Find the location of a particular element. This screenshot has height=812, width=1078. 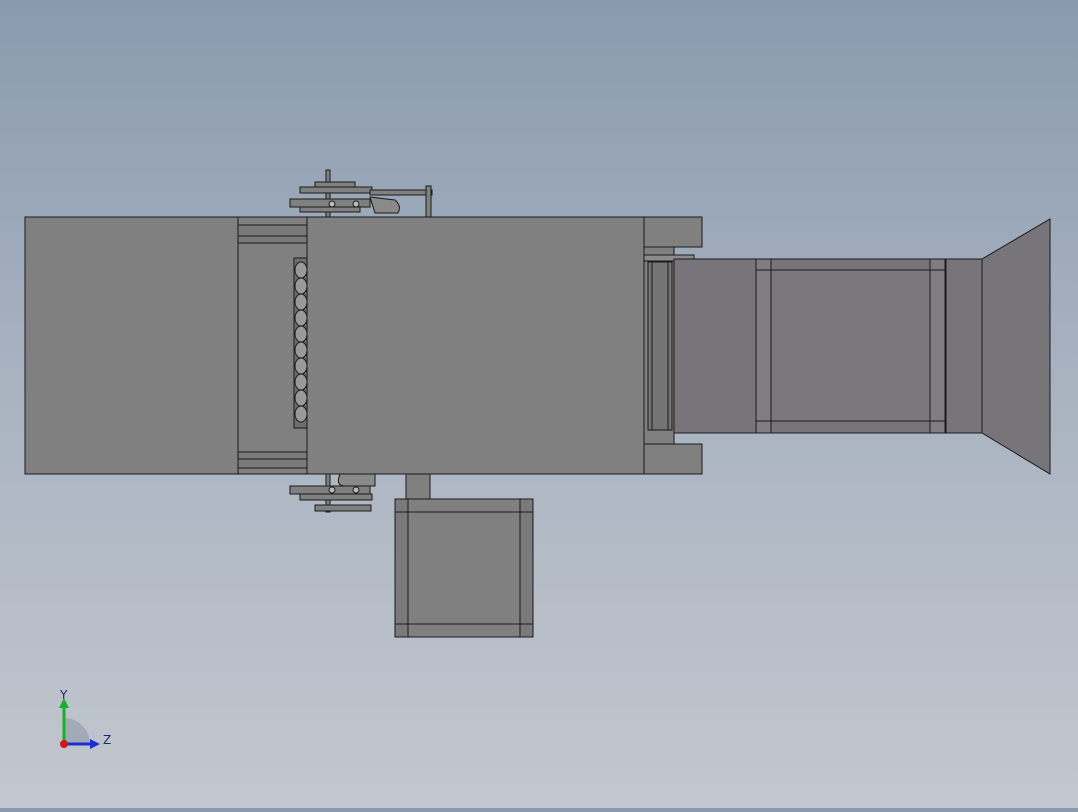

coordinate-triad: Y Z is located at coordinates (85, 721).